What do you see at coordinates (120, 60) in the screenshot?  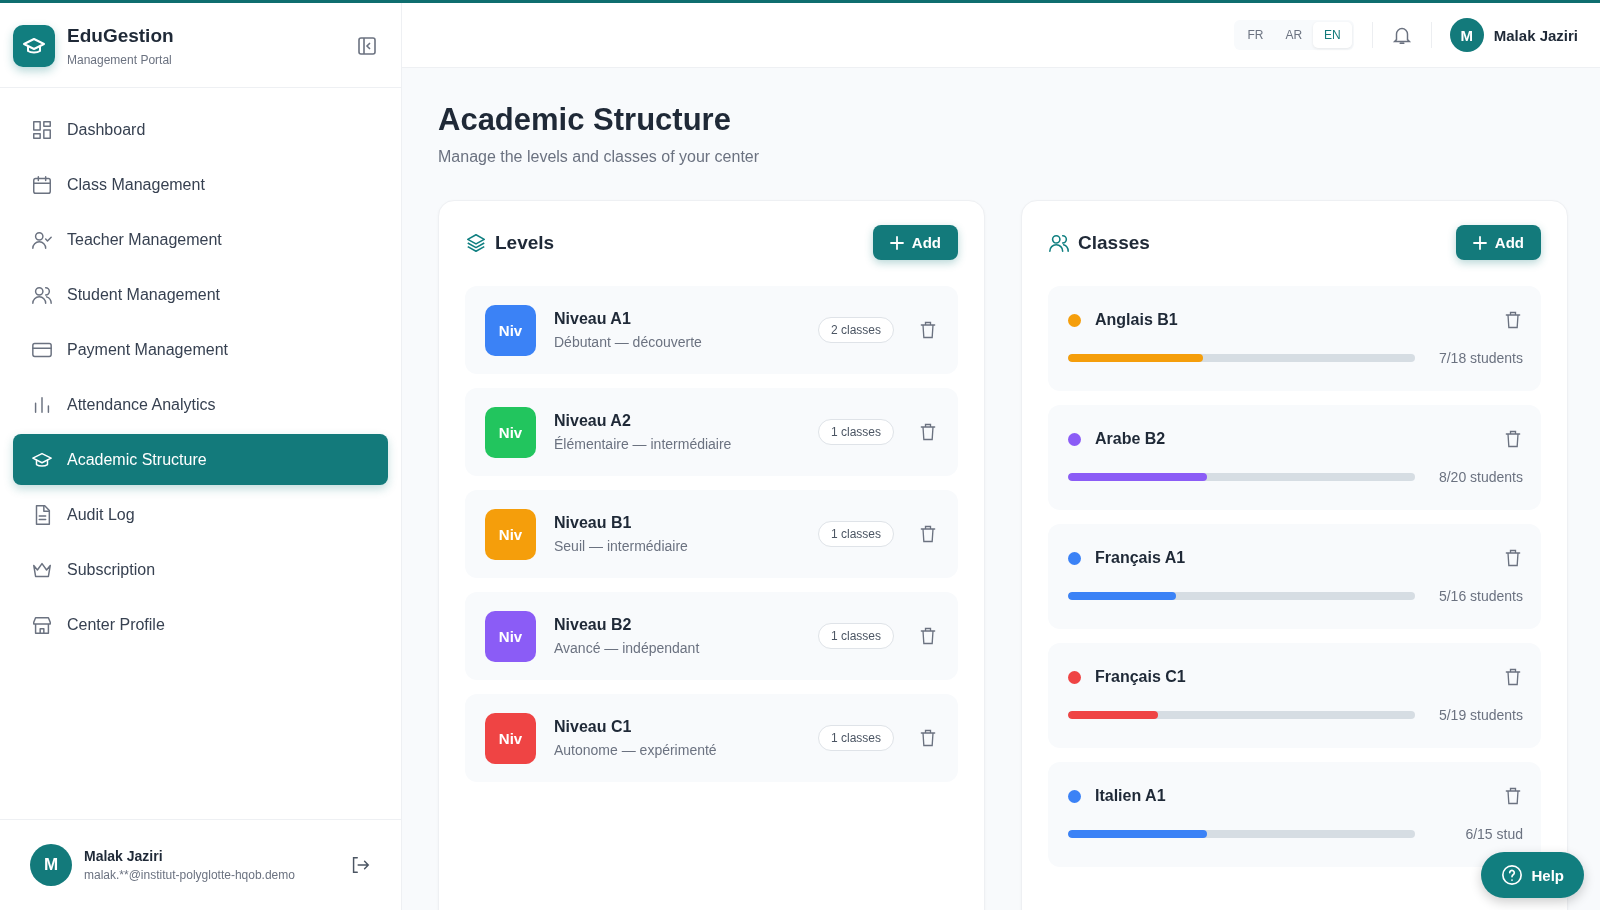 I see `app-subtitle: Management Portal` at bounding box center [120, 60].